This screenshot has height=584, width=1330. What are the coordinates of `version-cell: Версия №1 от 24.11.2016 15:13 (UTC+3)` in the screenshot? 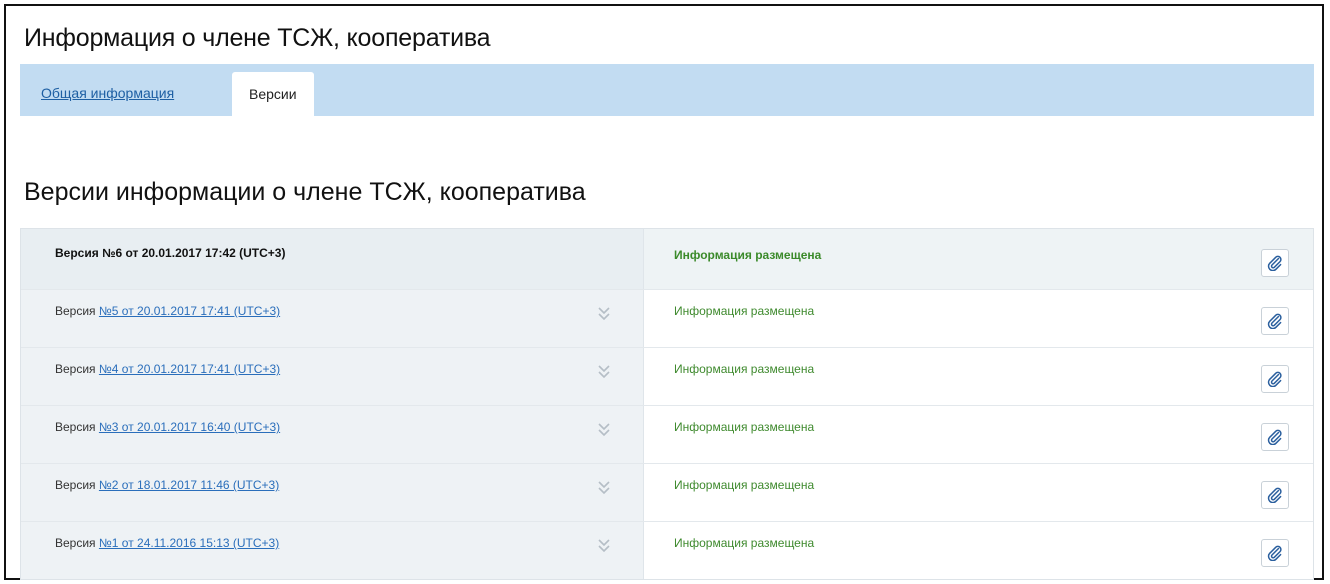 It's located at (332, 550).